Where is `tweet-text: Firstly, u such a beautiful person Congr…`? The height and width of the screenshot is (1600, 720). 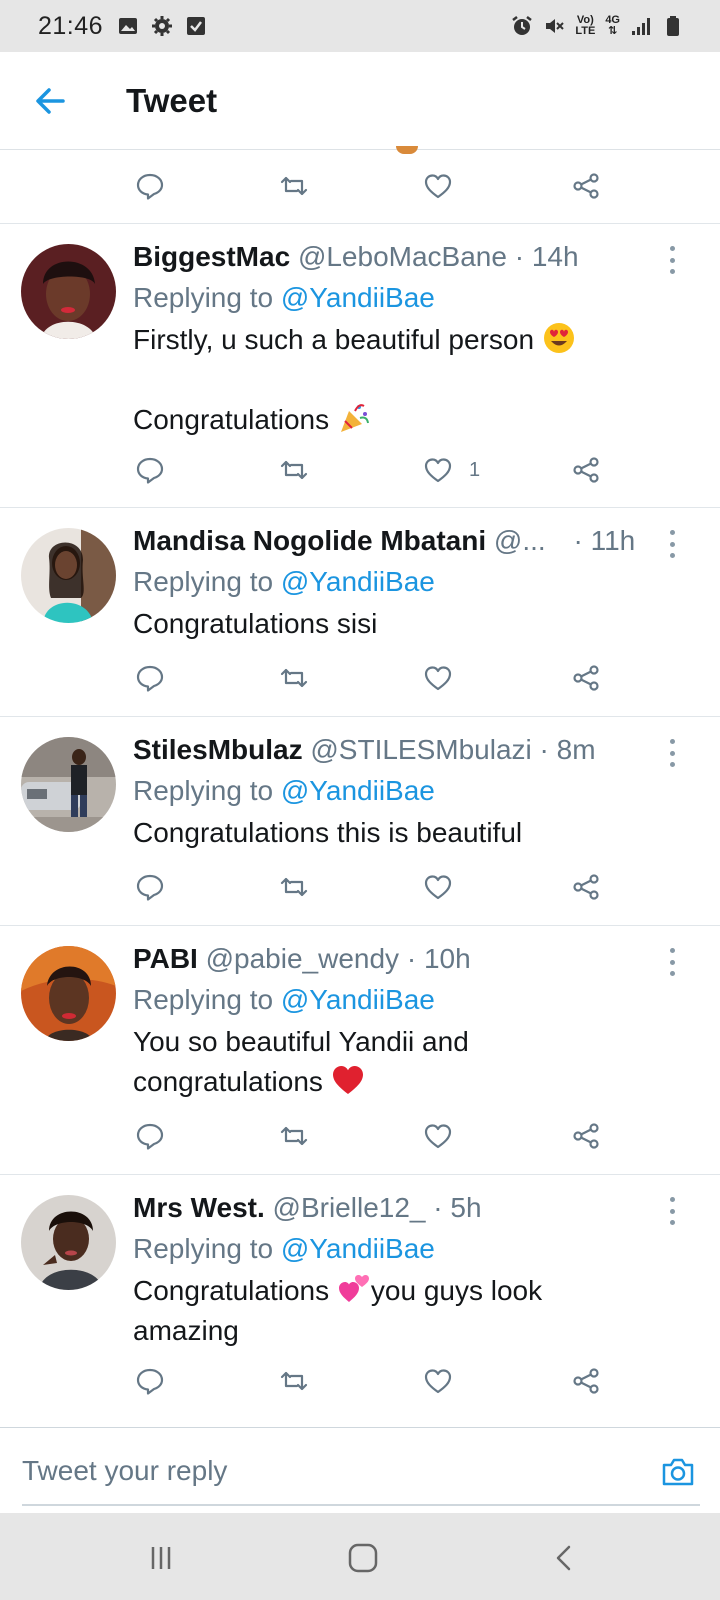 tweet-text: Firstly, u such a beautiful person Congr… is located at coordinates (416, 380).